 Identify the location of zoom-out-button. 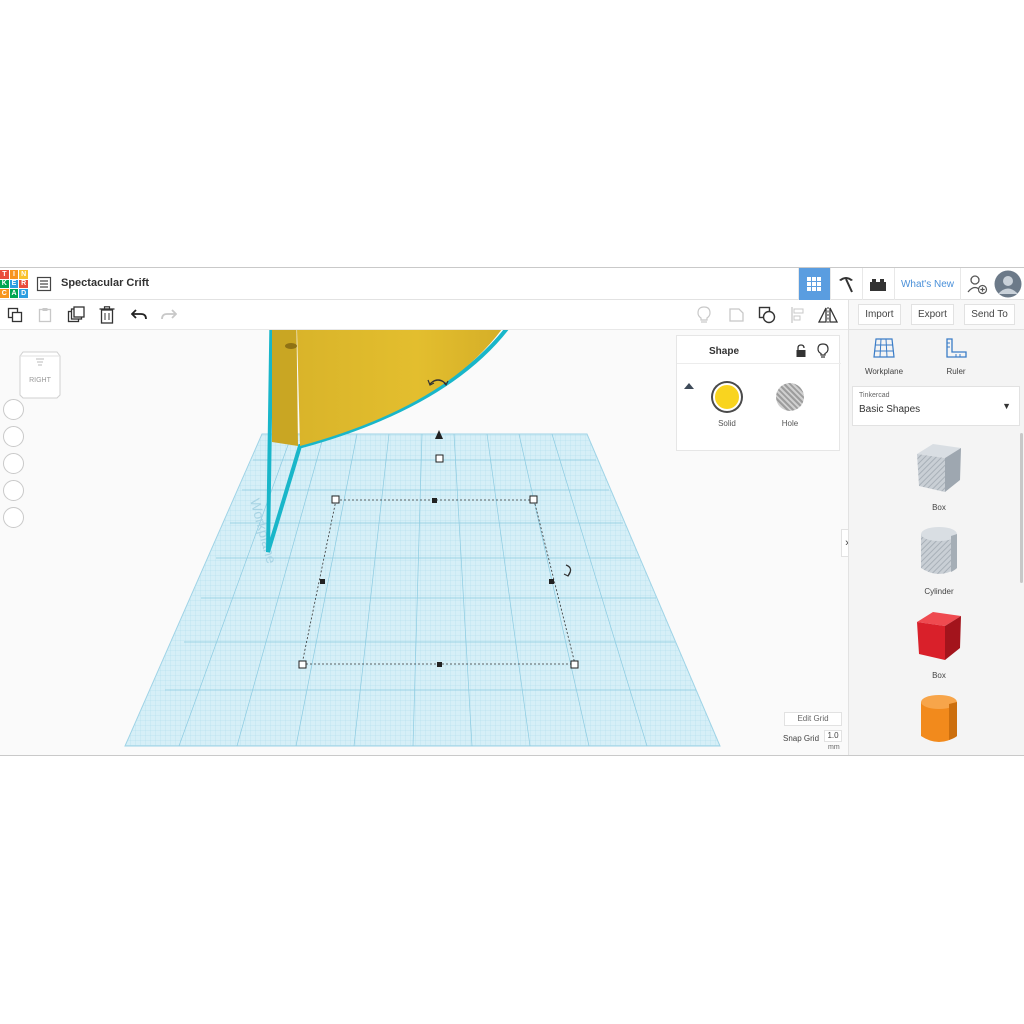
(13, 490).